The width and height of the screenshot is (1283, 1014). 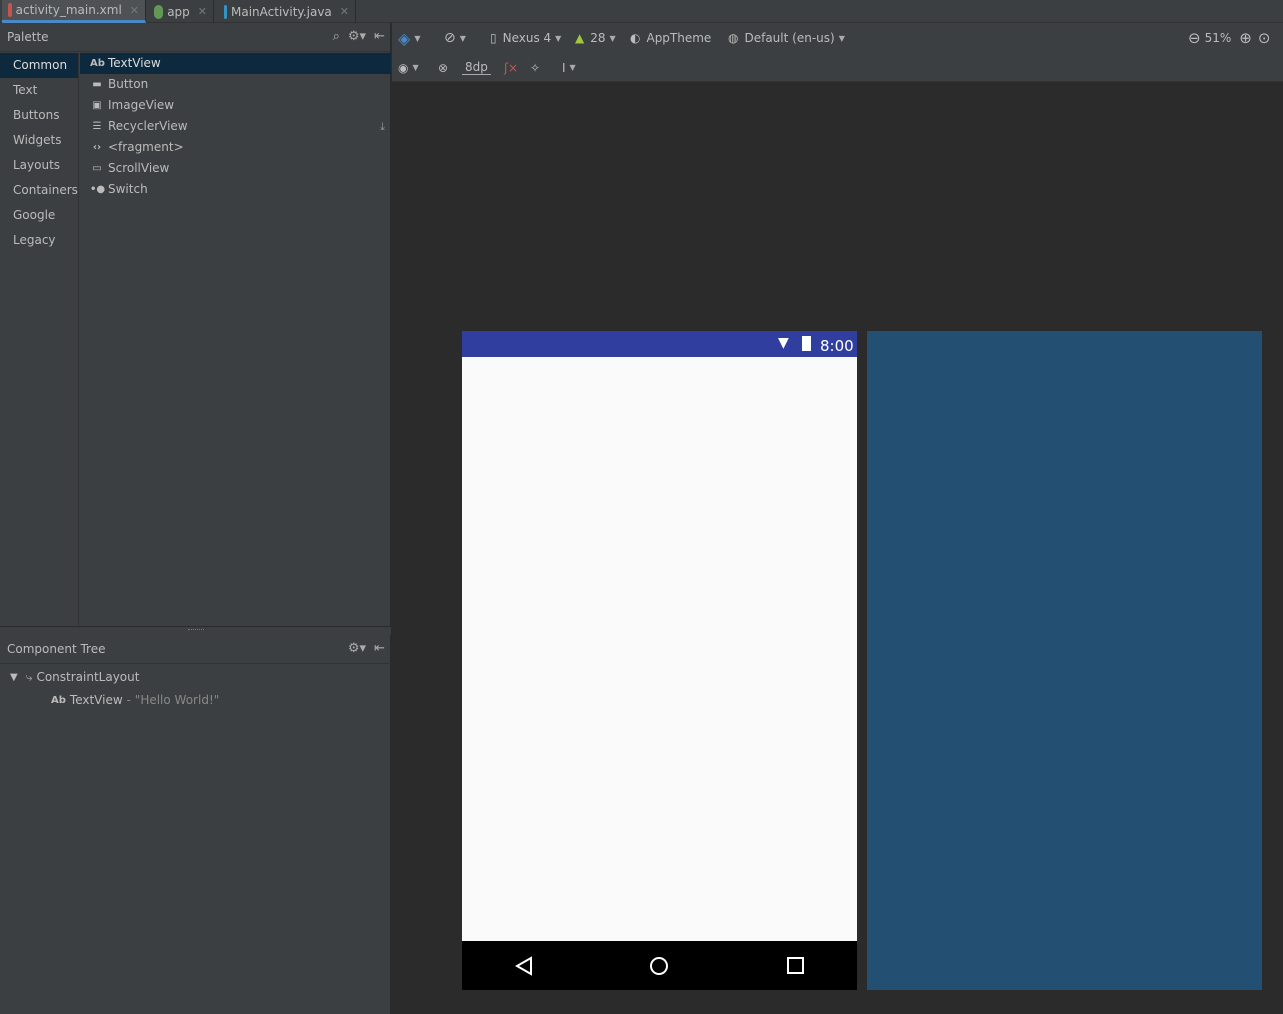 I want to click on device-dropdown: ▯ Nexus 4 ▼, so click(x=525, y=38).